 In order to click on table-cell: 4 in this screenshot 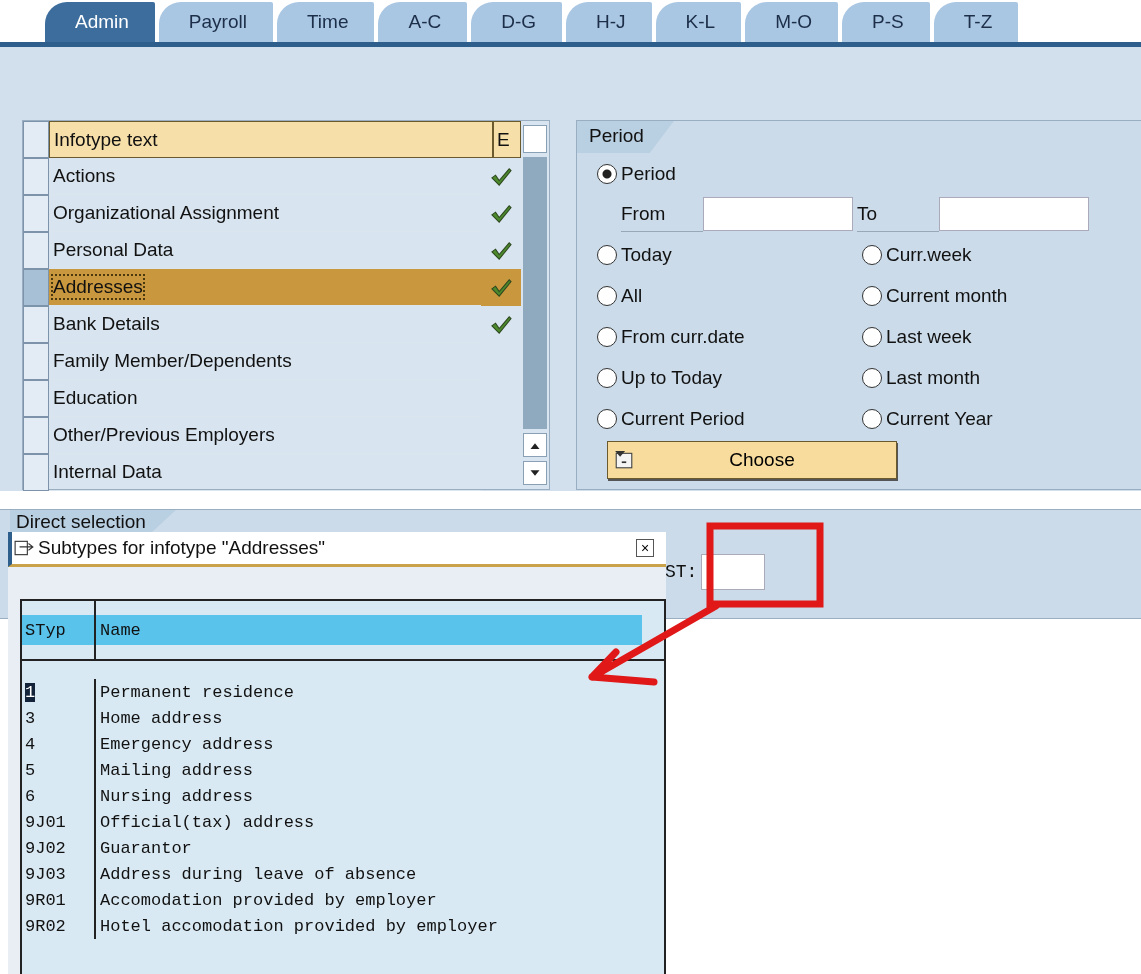, I will do `click(30, 744)`.